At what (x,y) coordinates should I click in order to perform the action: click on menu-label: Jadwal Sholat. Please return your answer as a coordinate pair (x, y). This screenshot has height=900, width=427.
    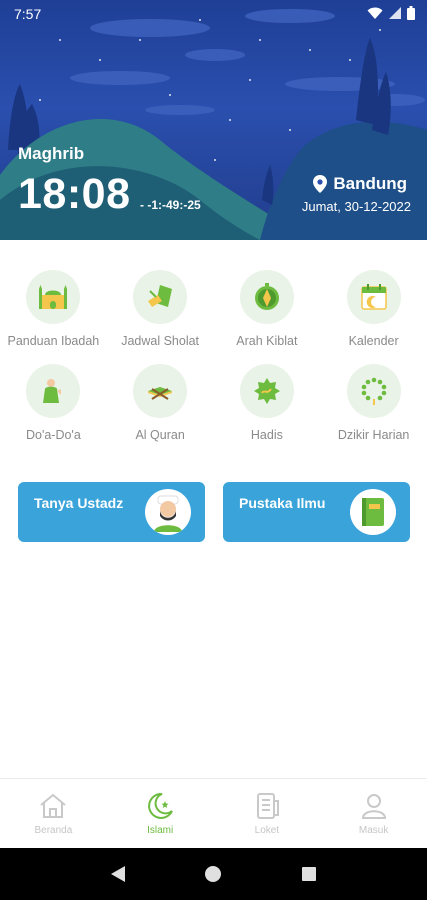
    Looking at the image, I should click on (160, 341).